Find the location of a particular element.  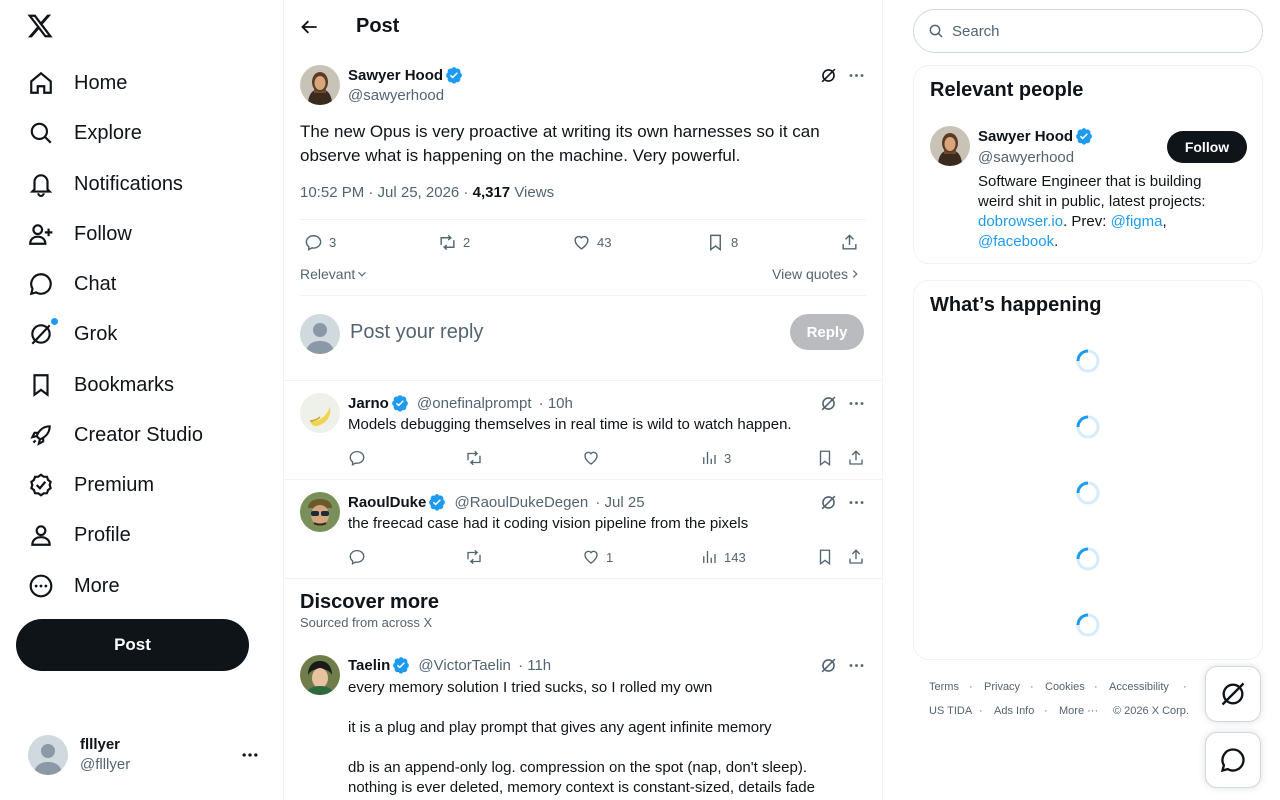

like-action: 1 is located at coordinates (597, 557).